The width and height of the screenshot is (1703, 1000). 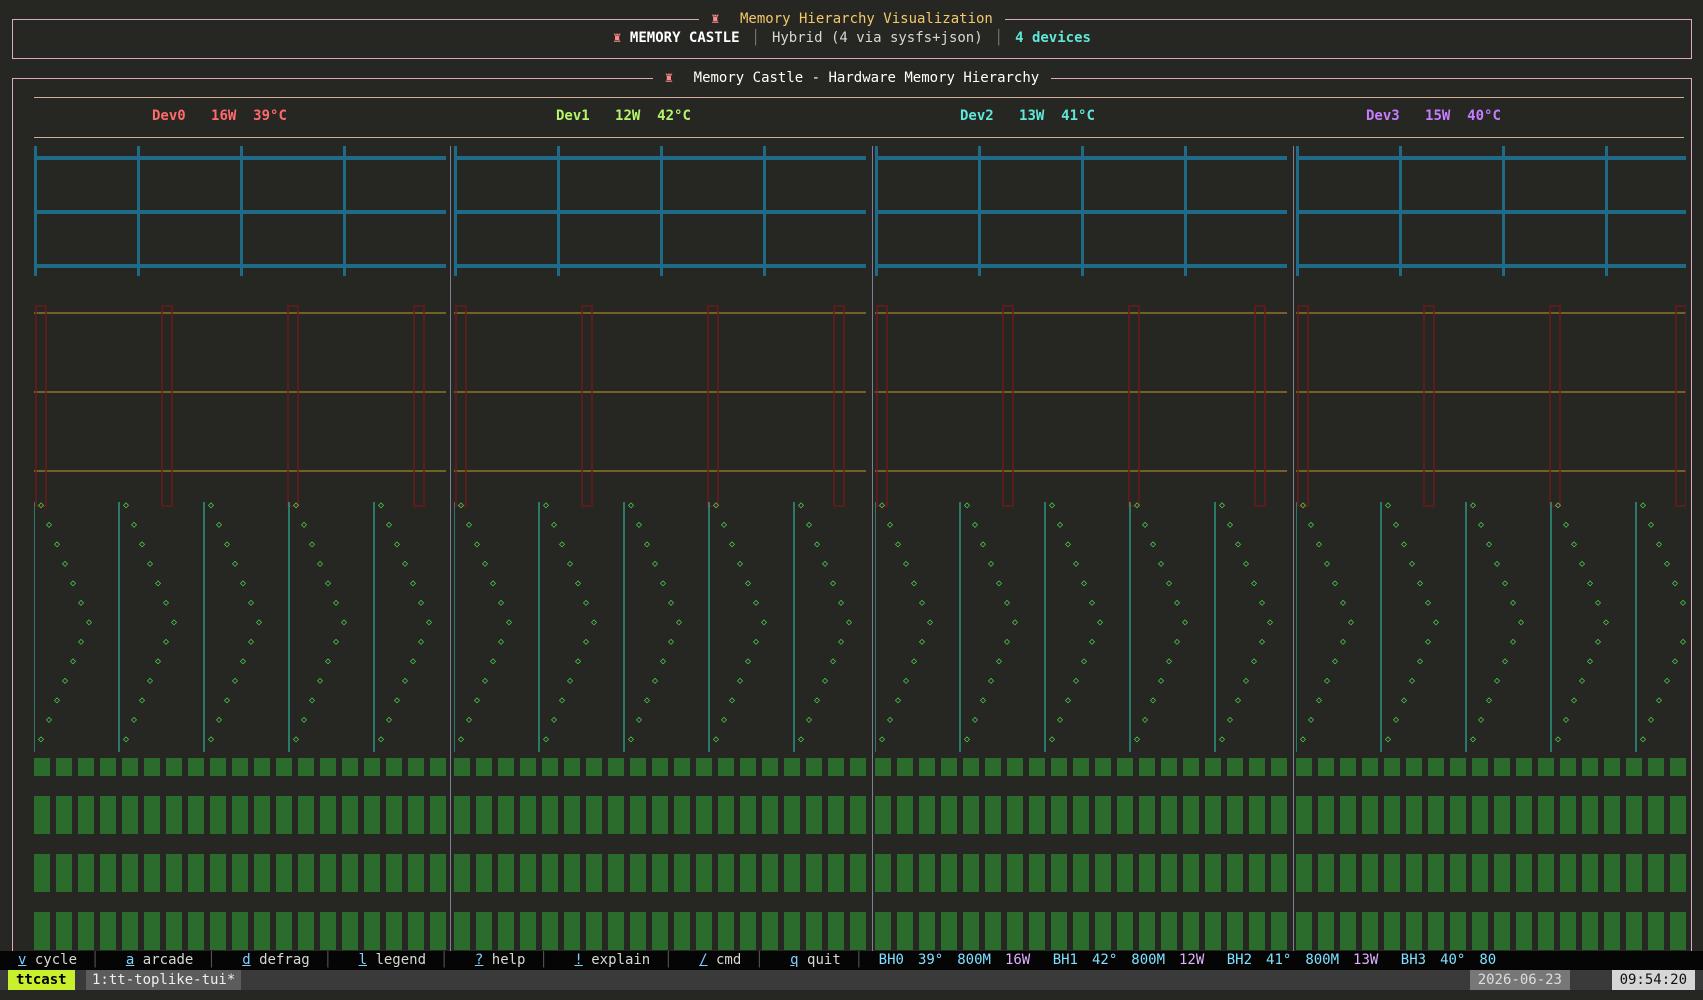 I want to click on tmux-window-tab: 1:tt-toplike-tui*, so click(x=164, y=980).